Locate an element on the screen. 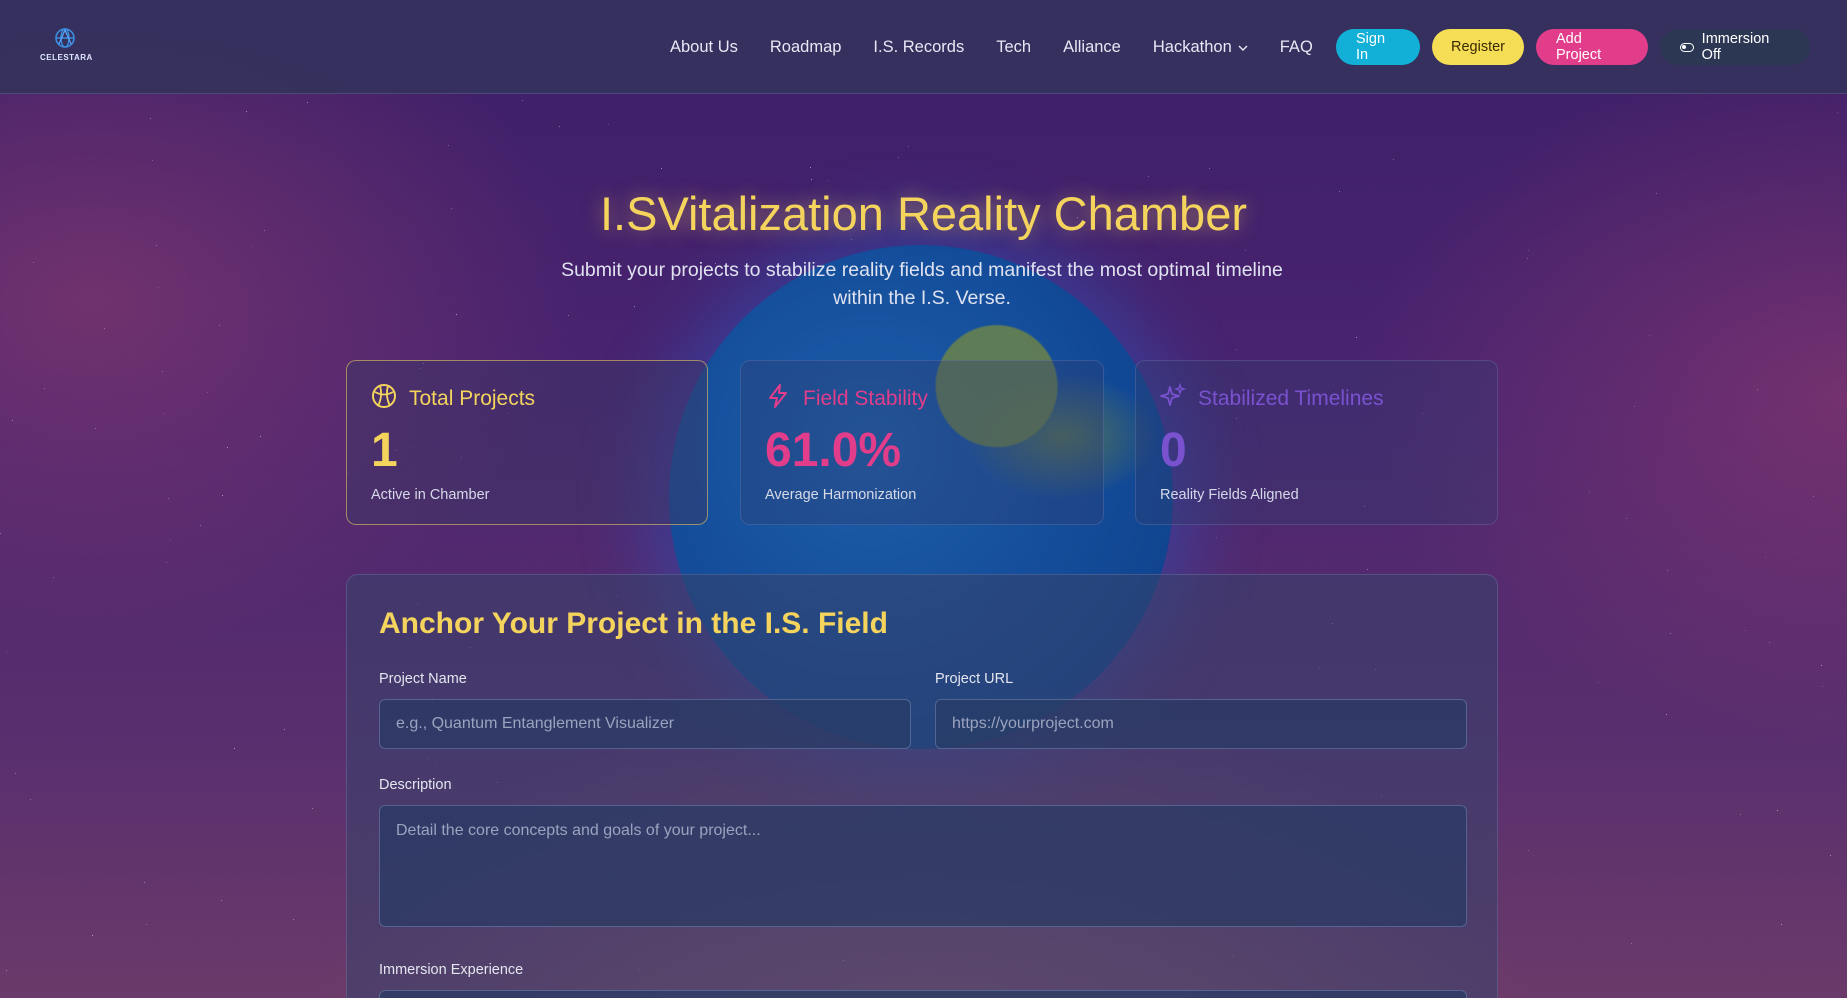 This screenshot has width=1847, height=998. stat-value: 0 is located at coordinates (1173, 450).